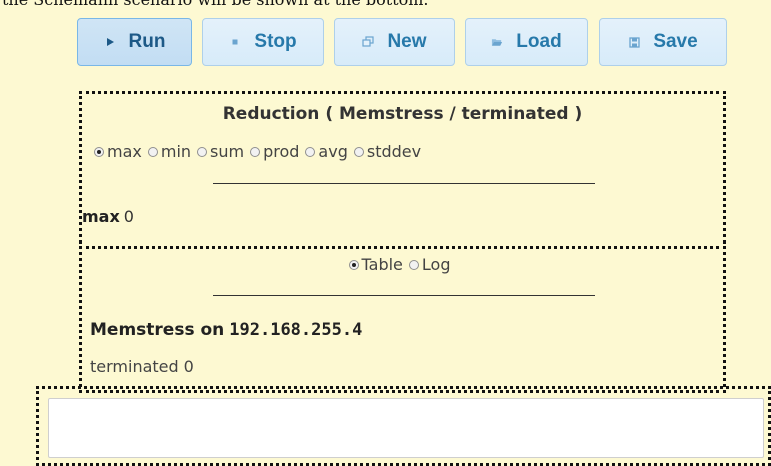 The width and height of the screenshot is (771, 466). What do you see at coordinates (176, 151) in the screenshot?
I see `radio-min-label: min` at bounding box center [176, 151].